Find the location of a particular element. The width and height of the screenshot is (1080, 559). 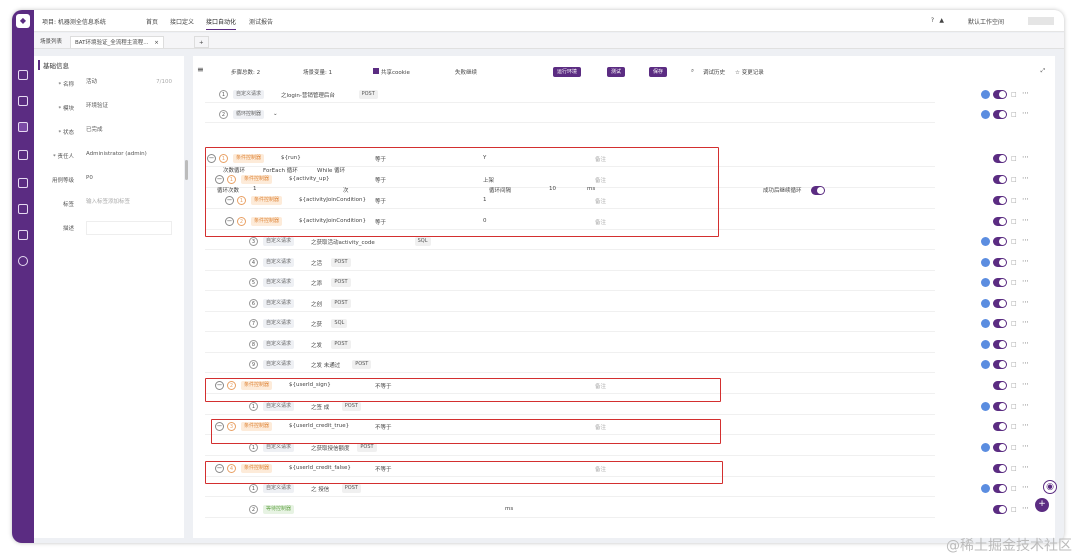

chevron-down-icon: ⌄ is located at coordinates (275, 114).